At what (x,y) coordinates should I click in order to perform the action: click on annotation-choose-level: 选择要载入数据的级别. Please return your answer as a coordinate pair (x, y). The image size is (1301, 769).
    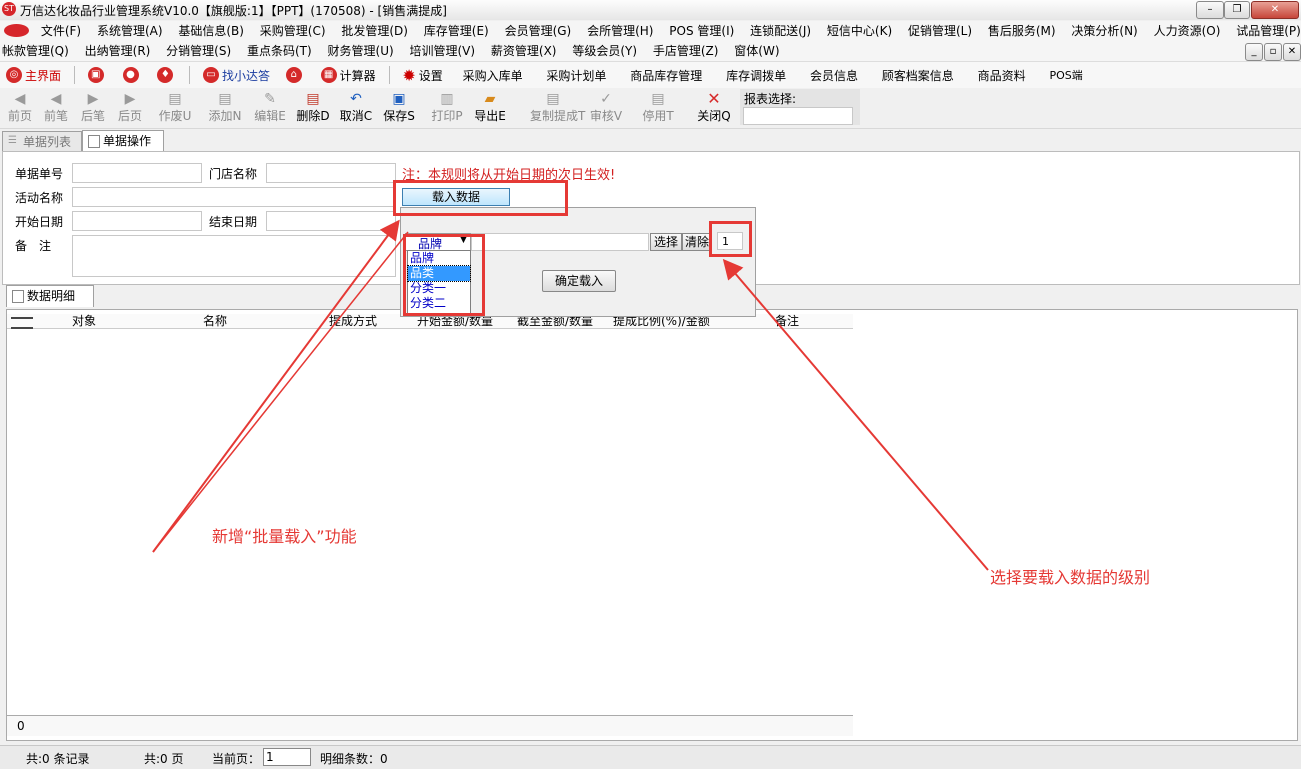
    Looking at the image, I should click on (1070, 577).